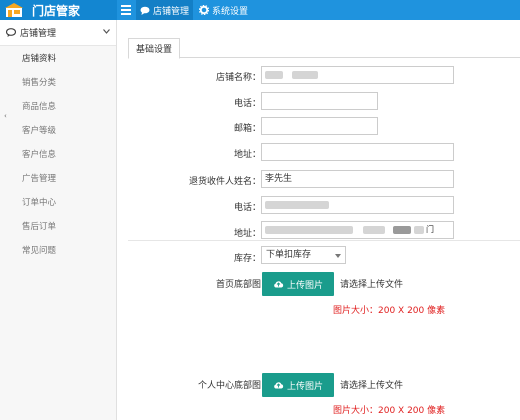 This screenshot has height=420, width=520. I want to click on menu-toggle-icon, so click(126, 10).